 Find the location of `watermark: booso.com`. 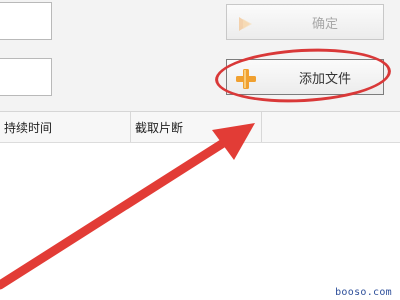

watermark: booso.com is located at coordinates (363, 292).